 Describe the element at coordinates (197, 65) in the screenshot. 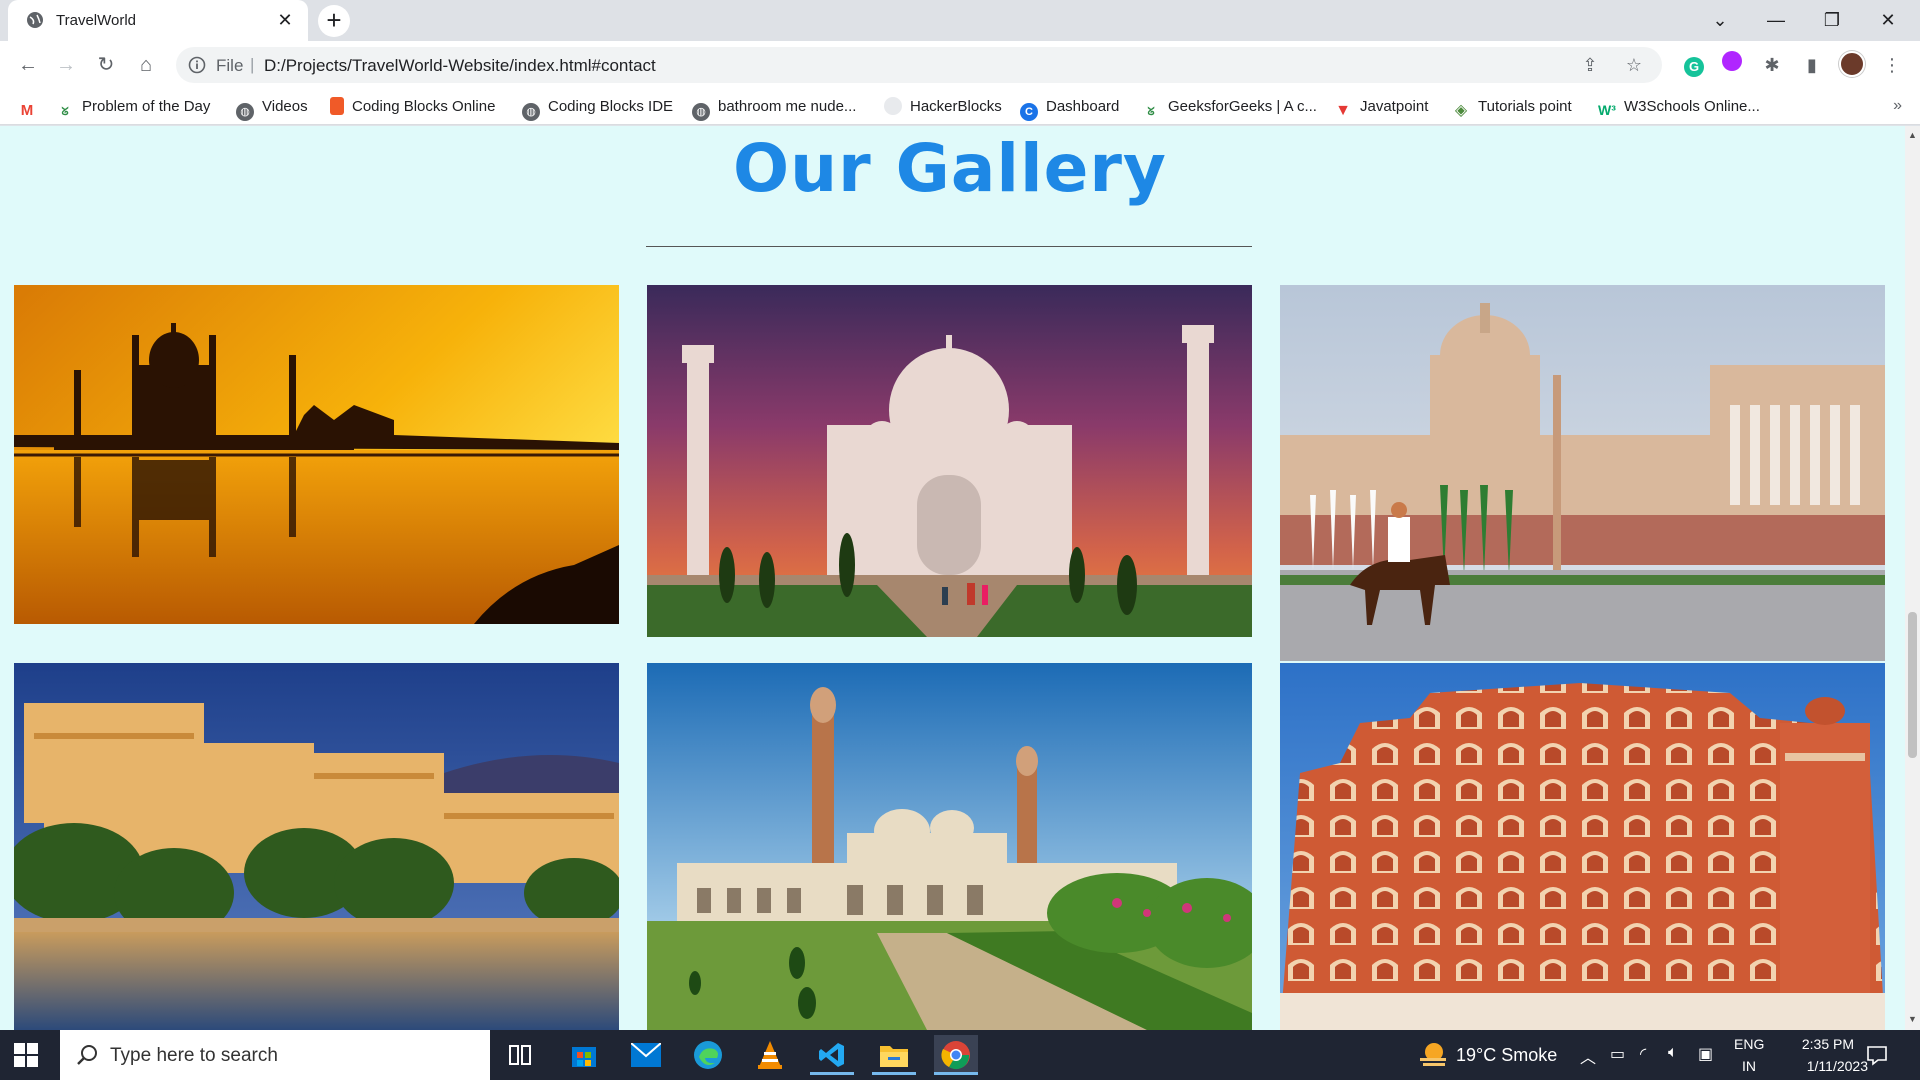

I see `info-icon` at that location.